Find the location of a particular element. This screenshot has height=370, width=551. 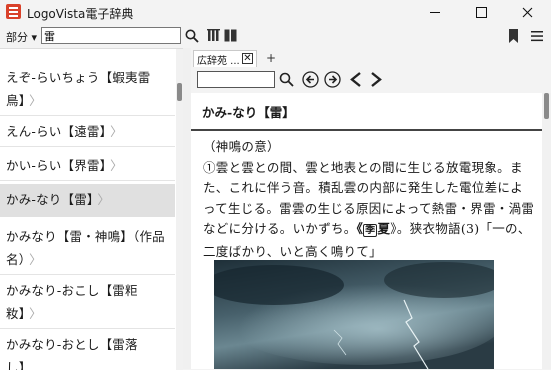

maximize-icon is located at coordinates (481, 12).